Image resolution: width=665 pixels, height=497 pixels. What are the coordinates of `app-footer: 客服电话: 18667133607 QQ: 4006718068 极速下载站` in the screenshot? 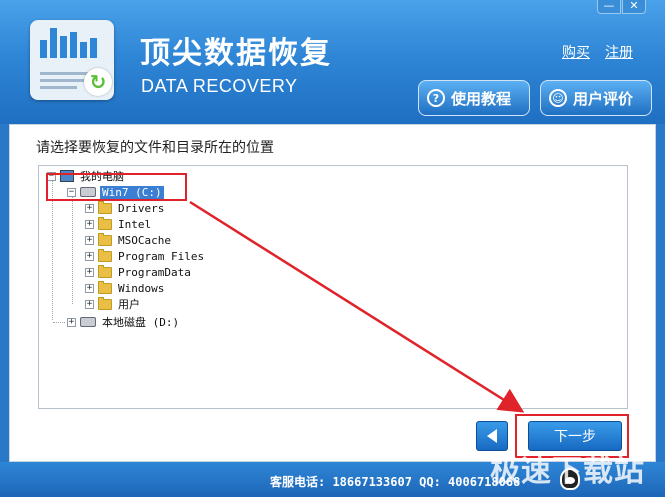 It's located at (332, 475).